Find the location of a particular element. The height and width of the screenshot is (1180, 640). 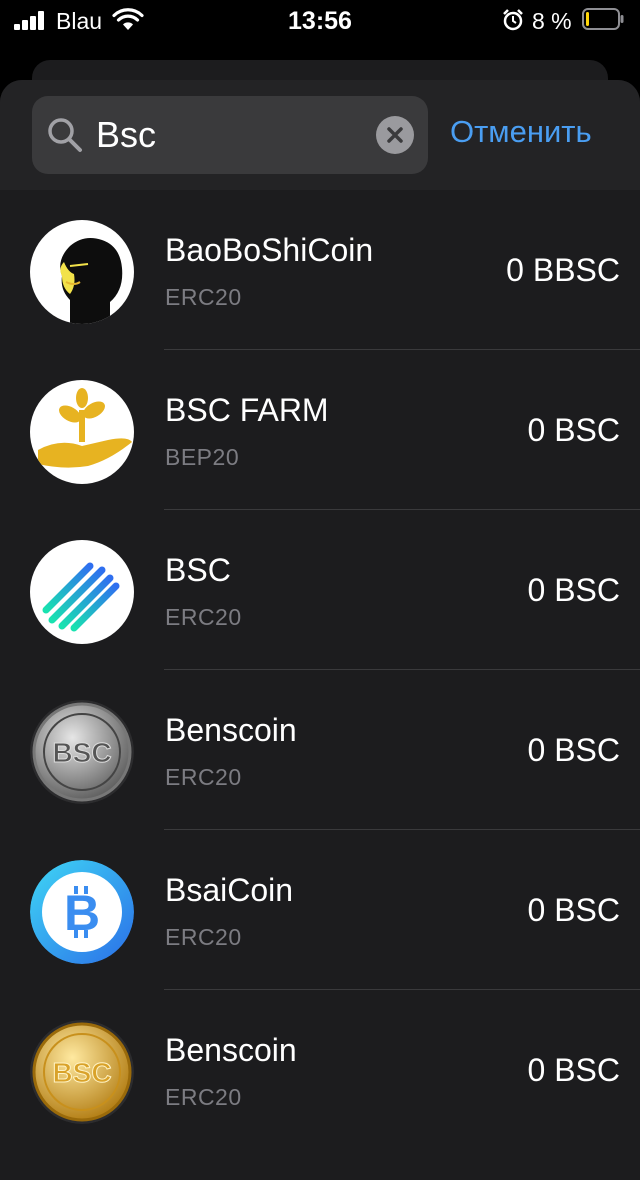

benscoin-silver-icon: BSC is located at coordinates (82, 752).